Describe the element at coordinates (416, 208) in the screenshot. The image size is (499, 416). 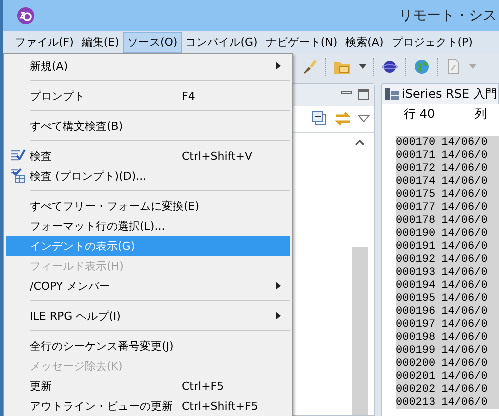
I see `sequence-number: 000177` at that location.